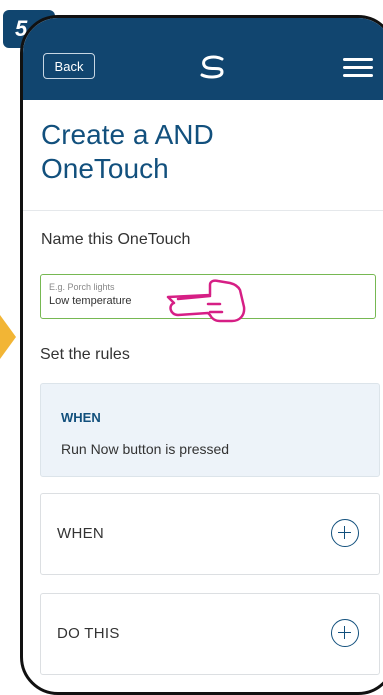  Describe the element at coordinates (81, 533) in the screenshot. I see `when-card-label: WHEN` at that location.